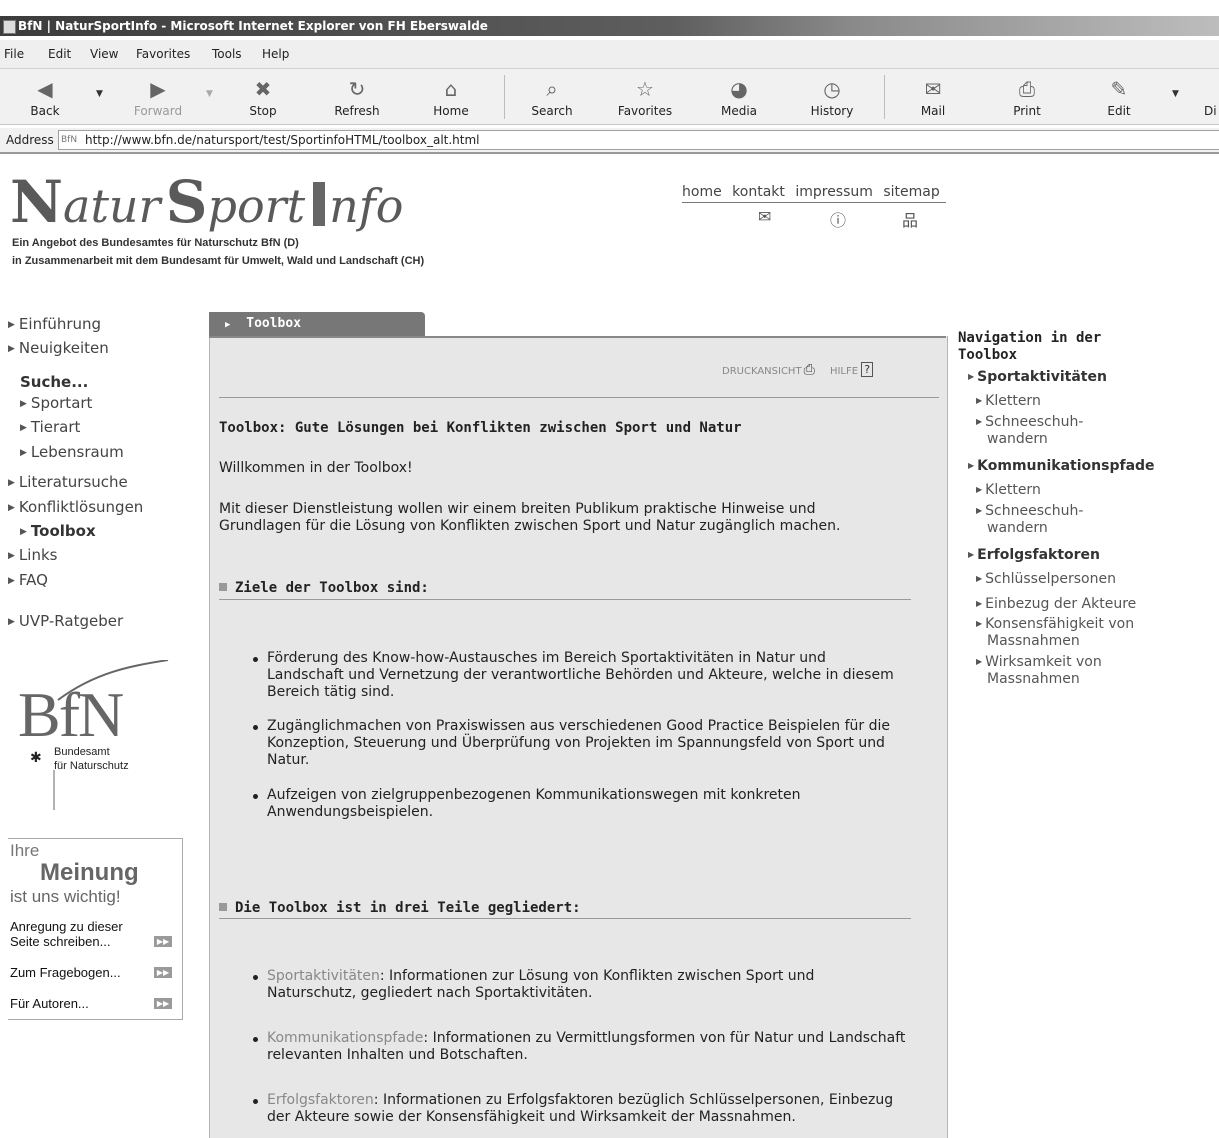 This screenshot has width=1219, height=1138. I want to click on rnav-schneeschuh-1: ▶ Schneeschuh-wandern, so click(1029, 430).